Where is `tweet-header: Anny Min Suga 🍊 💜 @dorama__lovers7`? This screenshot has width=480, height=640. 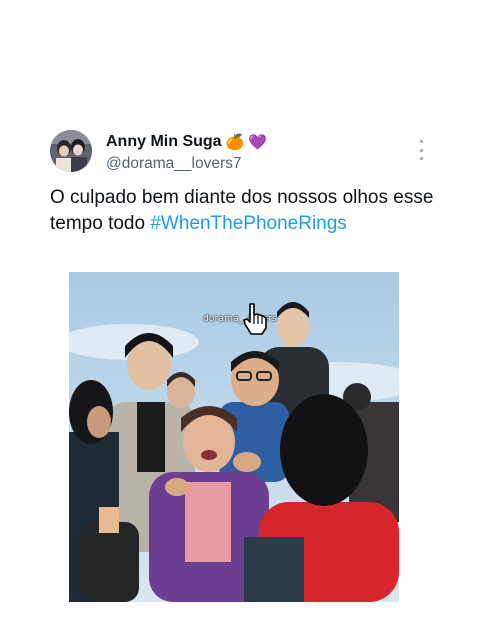
tweet-header: Anny Min Suga 🍊 💜 @dorama__lovers7 is located at coordinates (245, 153).